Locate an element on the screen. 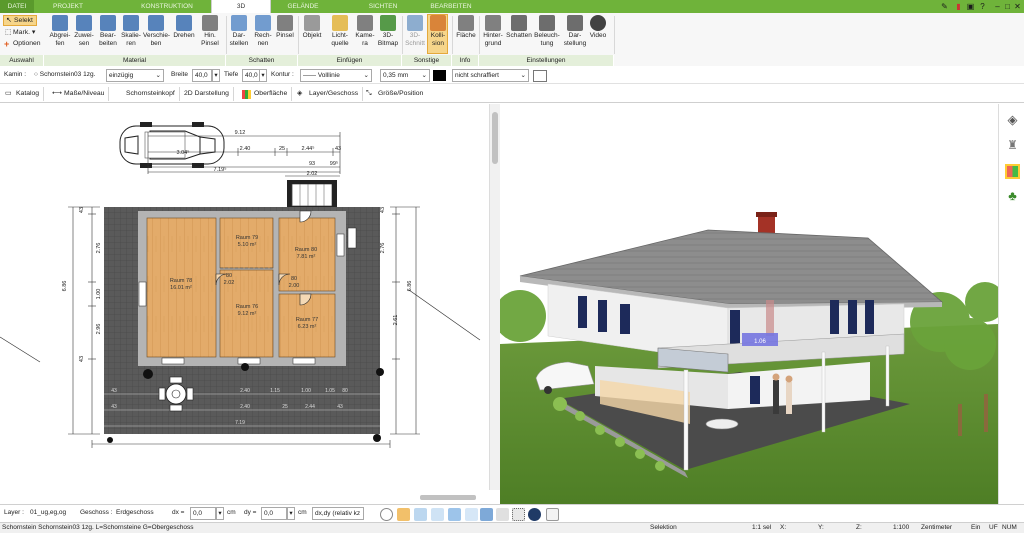  einstellungen-lighting-button: Beleuch- tung is located at coordinates (547, 31).